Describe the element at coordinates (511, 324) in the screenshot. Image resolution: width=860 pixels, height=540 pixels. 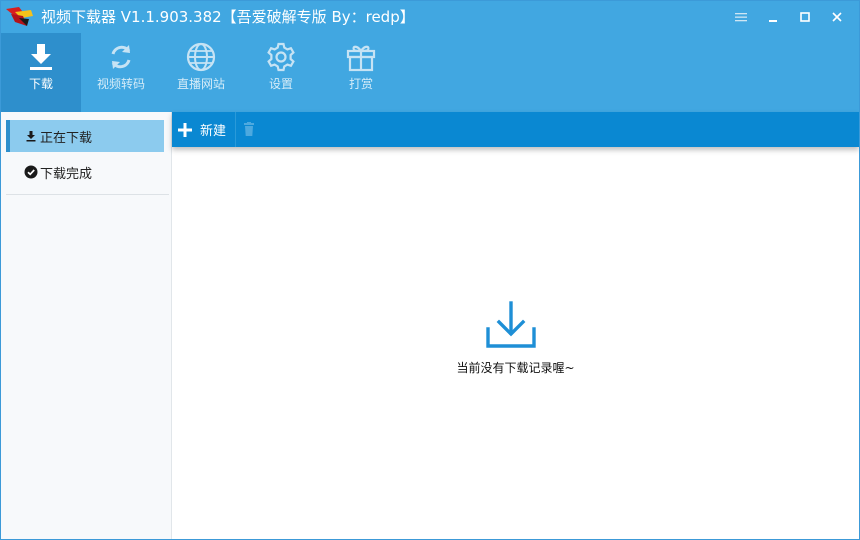
I see `download-tray-icon` at that location.